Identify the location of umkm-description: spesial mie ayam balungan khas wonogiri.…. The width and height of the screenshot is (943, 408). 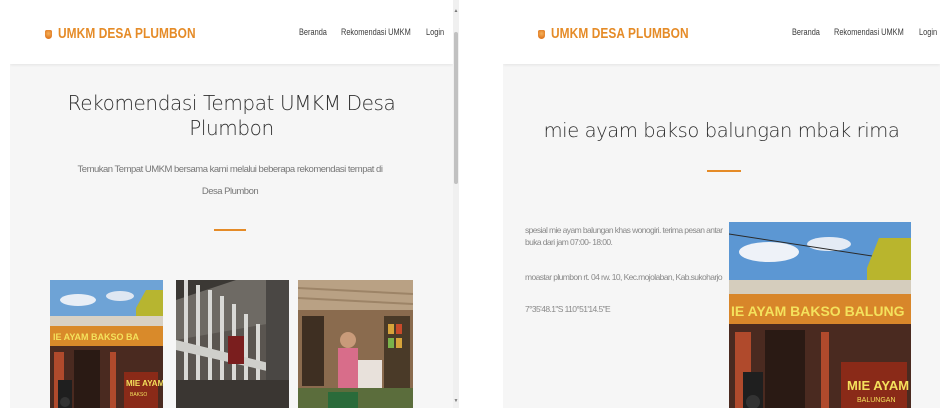
(624, 236).